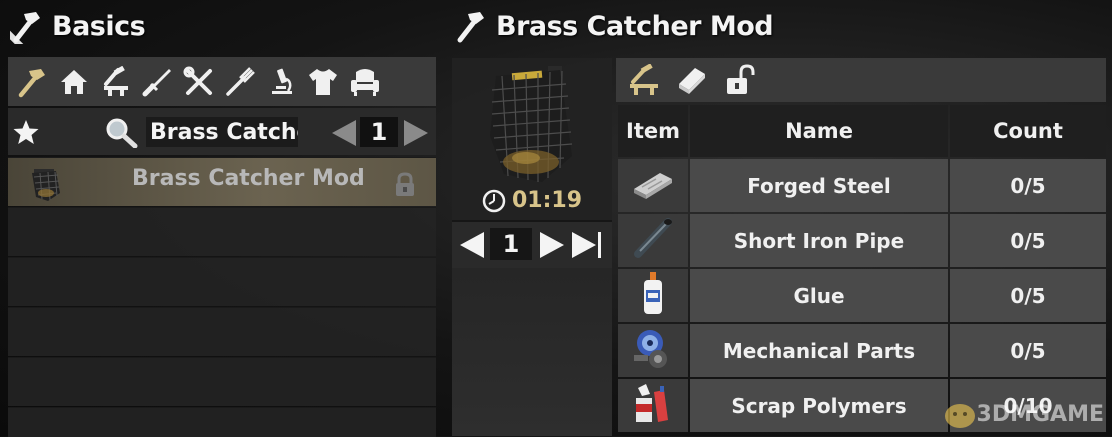 The height and width of the screenshot is (437, 1112). What do you see at coordinates (652, 403) in the screenshot?
I see `scrap-polymers-icon` at bounding box center [652, 403].